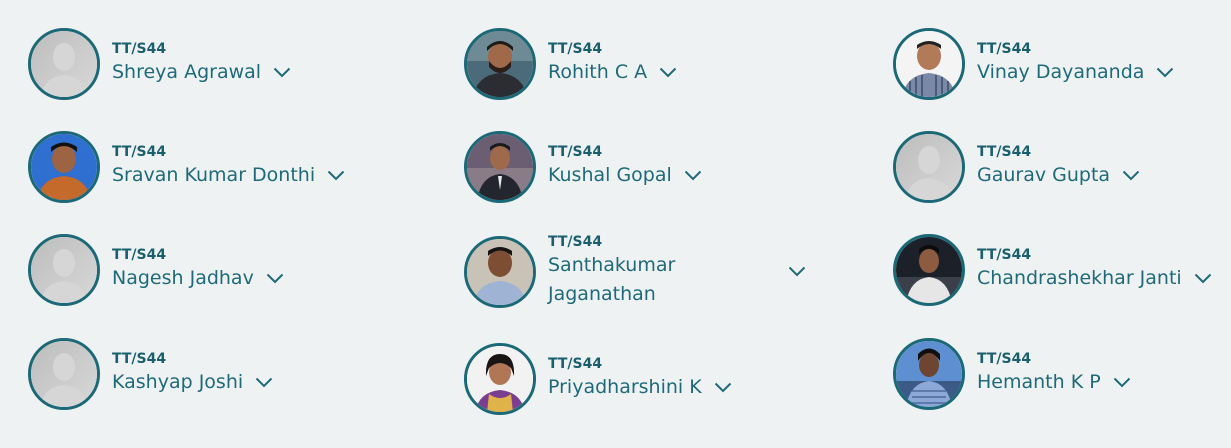 This screenshot has width=1231, height=448. Describe the element at coordinates (1079, 278) in the screenshot. I see `person-name: Chandrashekhar Janti` at that location.